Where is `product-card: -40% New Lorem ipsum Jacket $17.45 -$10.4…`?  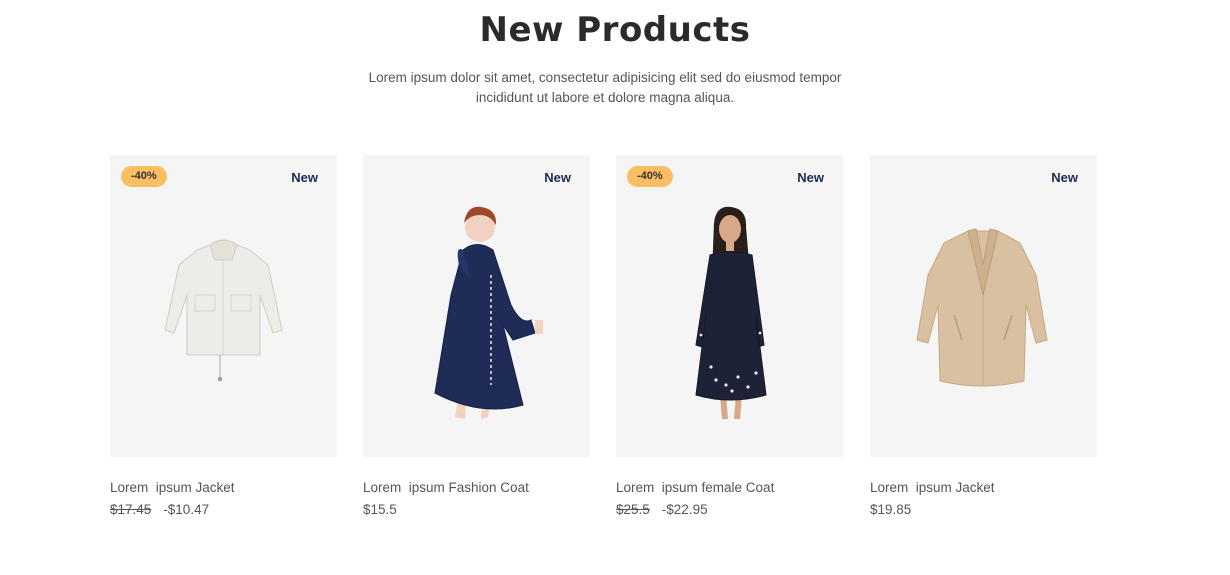
product-card: -40% New Lorem ipsum Jacket $17.45 -$10.4… is located at coordinates (223, 336).